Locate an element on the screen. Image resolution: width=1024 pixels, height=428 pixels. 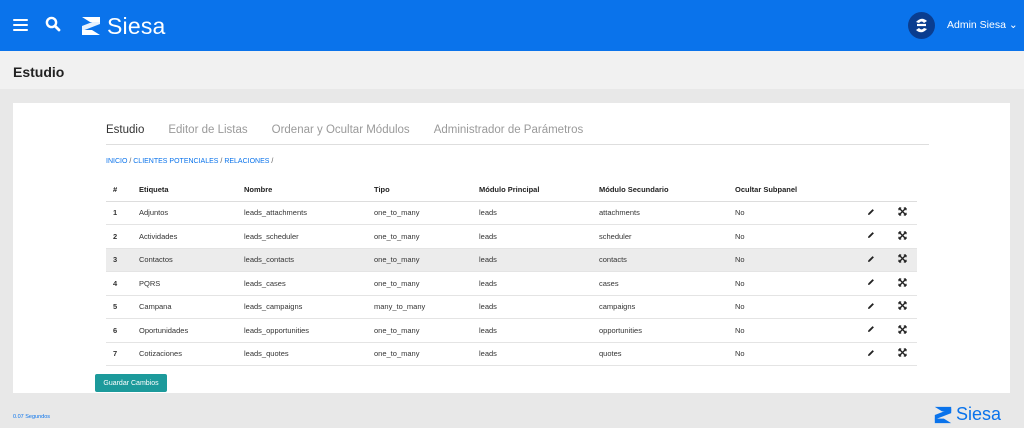
row-number: 3 is located at coordinates (122, 260).